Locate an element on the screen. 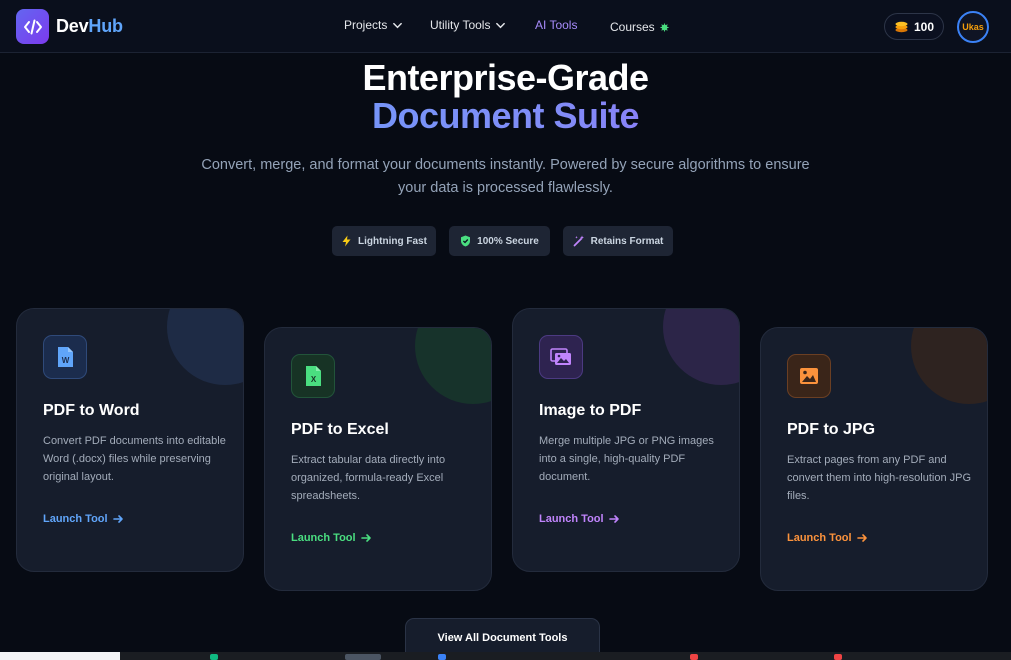 This screenshot has height=660, width=1011. nav-ai-tools: AI Tools is located at coordinates (556, 25).